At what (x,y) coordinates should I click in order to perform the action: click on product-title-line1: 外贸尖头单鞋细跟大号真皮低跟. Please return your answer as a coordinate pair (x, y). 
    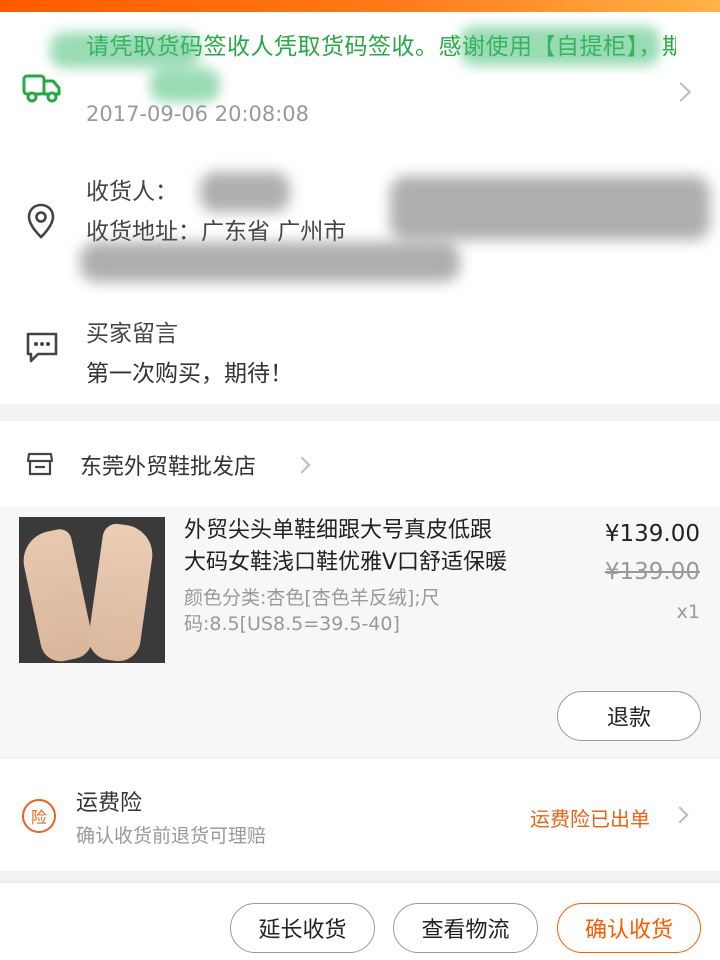
    Looking at the image, I should click on (338, 530).